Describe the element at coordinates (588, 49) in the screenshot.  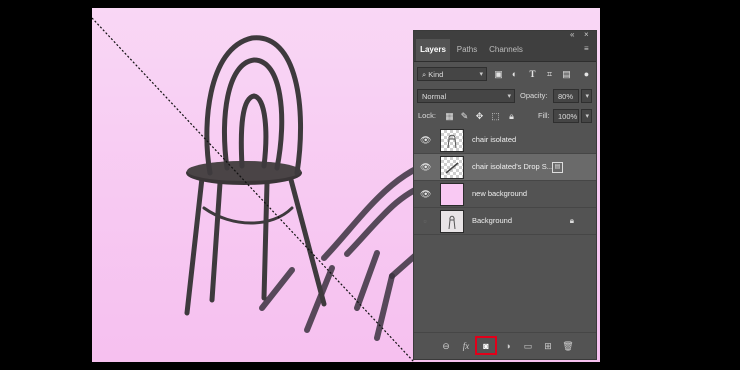
I see `panel-menu-icon: ≡` at that location.